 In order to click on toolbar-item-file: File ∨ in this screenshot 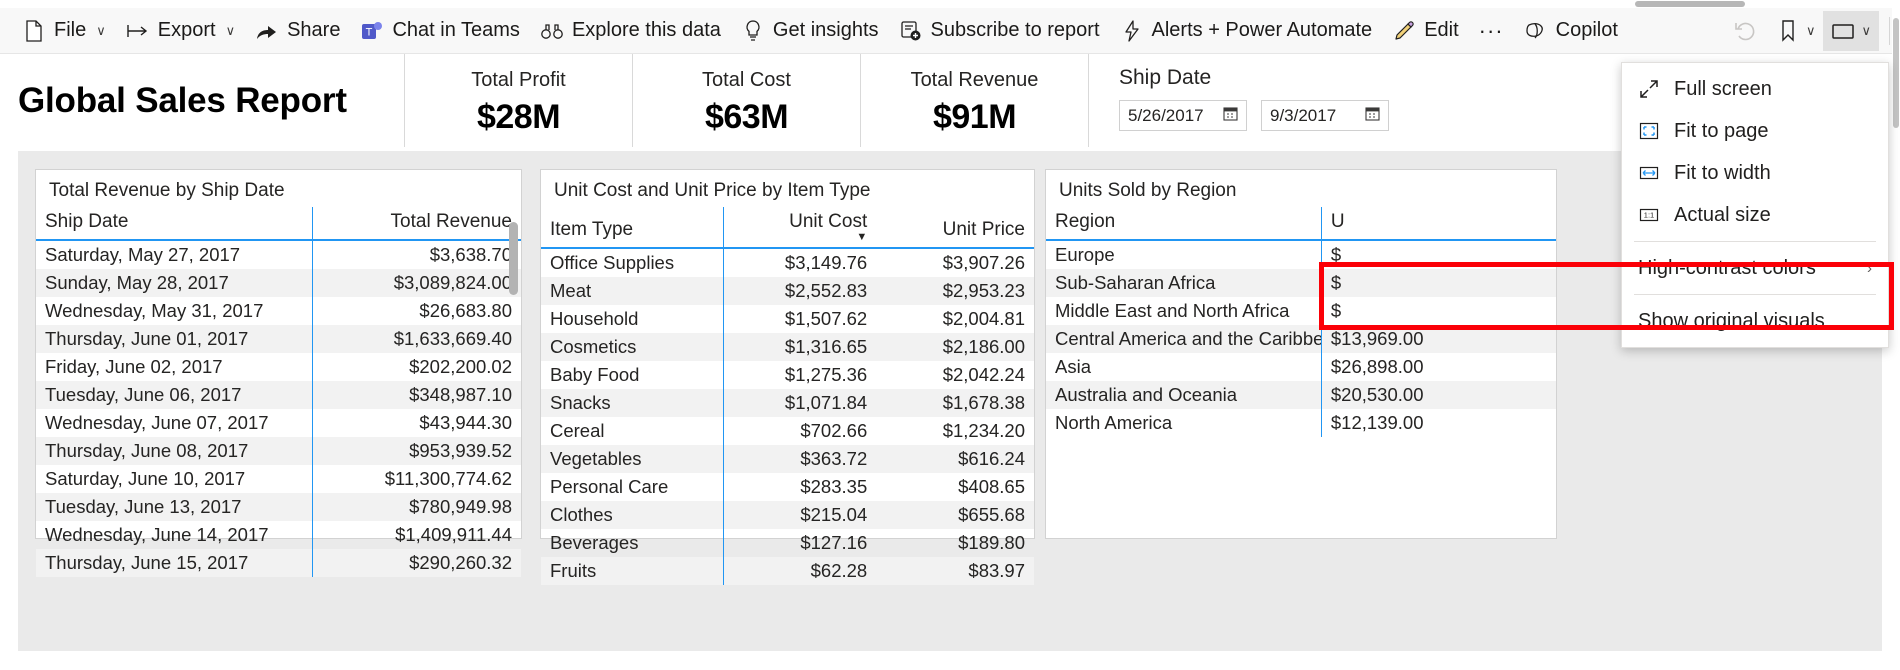, I will do `click(64, 31)`.